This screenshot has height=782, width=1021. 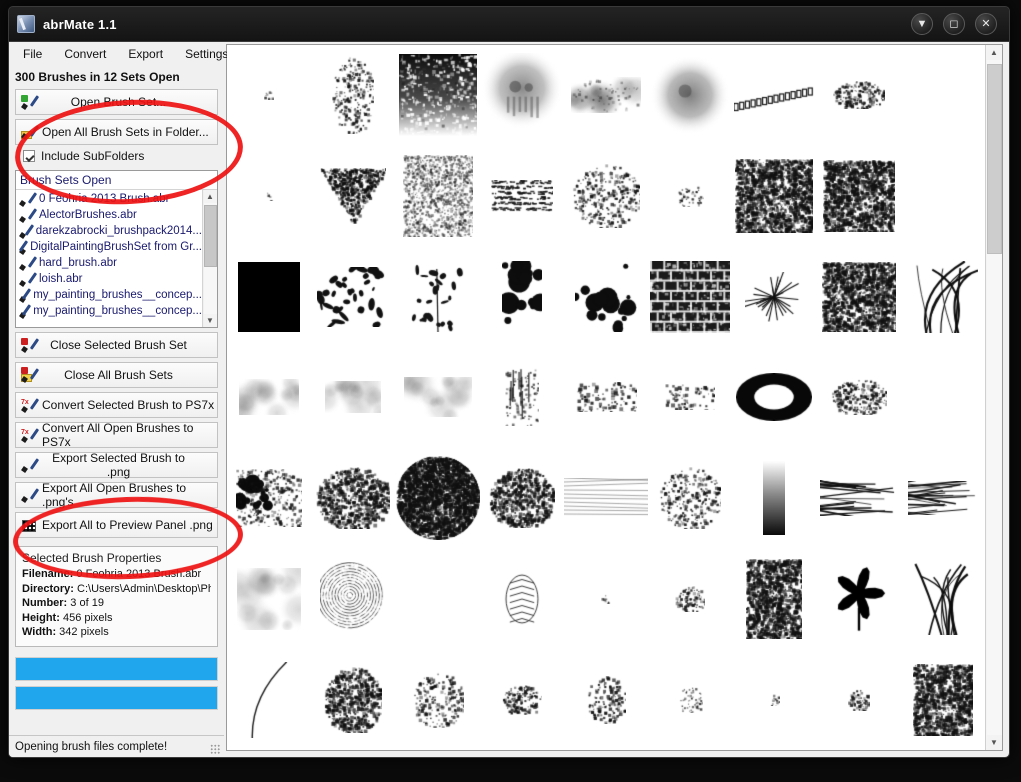 I want to click on export-all-to-preview-panel-button: Export All to Preview Panel .png, so click(x=116, y=525).